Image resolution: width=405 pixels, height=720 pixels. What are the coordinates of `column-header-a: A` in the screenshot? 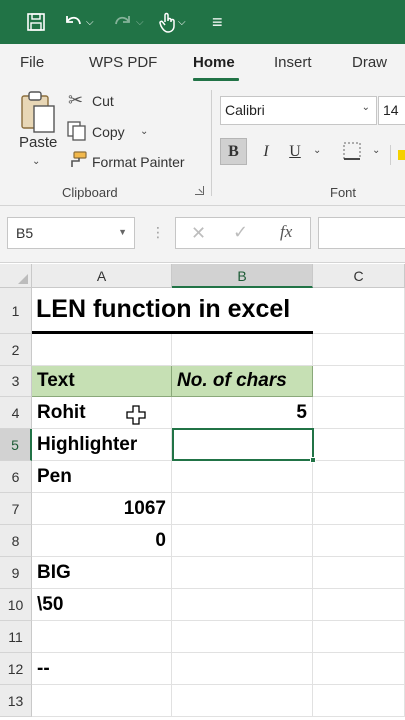 It's located at (102, 276).